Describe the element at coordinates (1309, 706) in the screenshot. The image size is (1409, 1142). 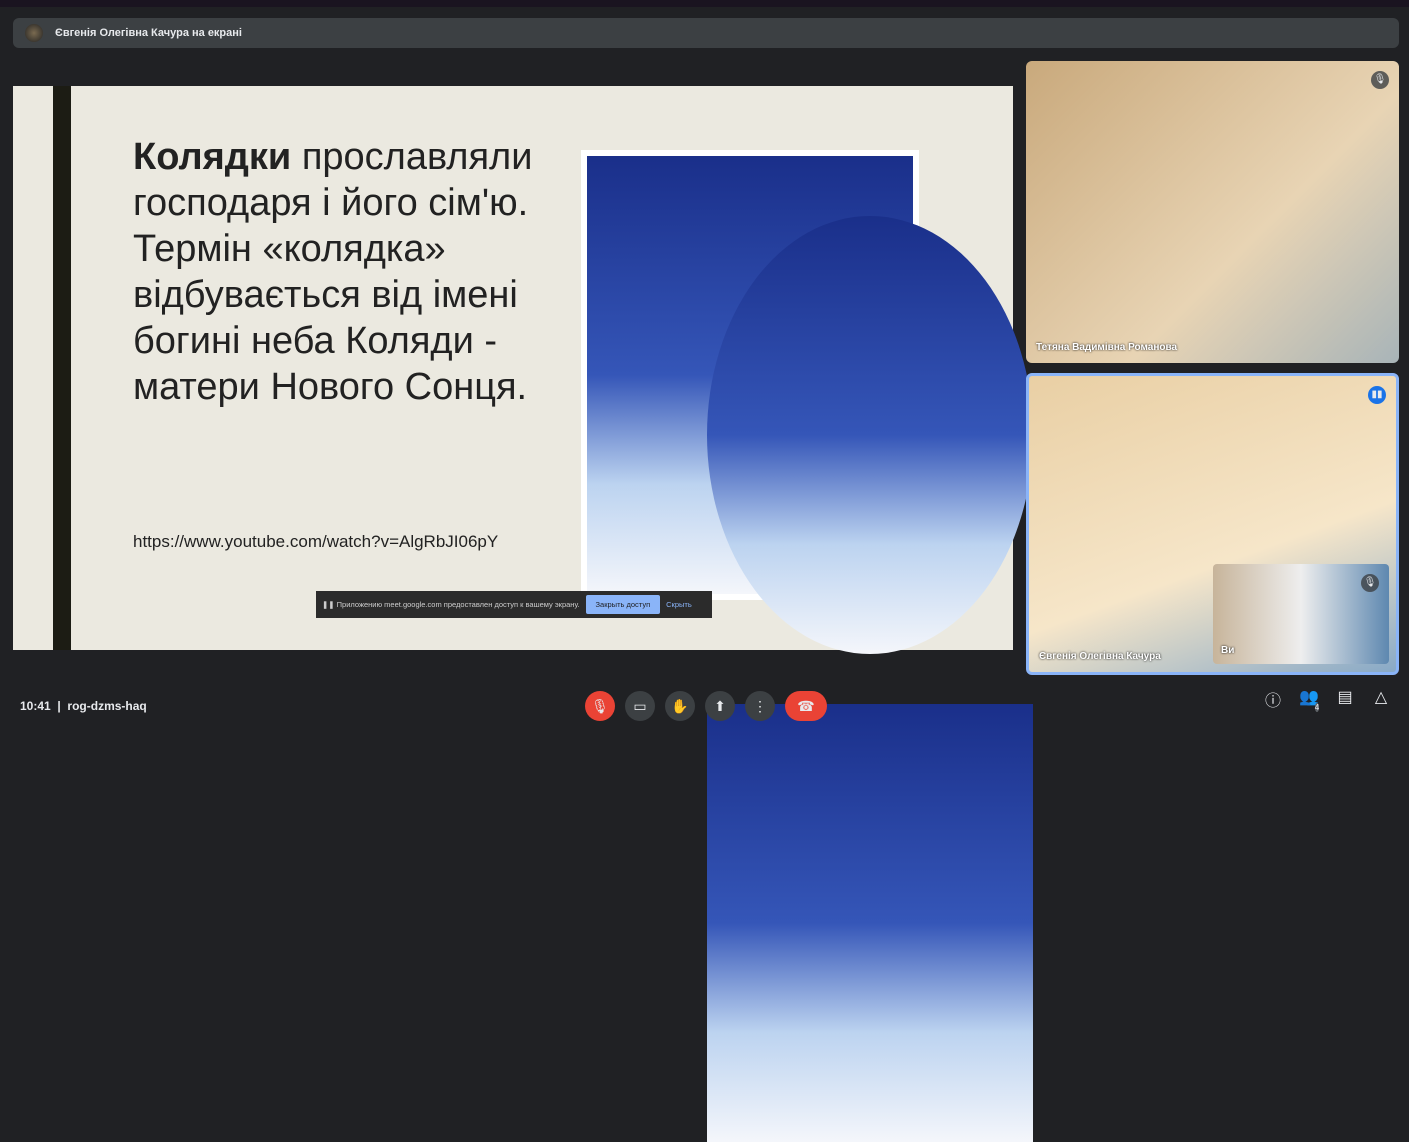
I see `people-icon: 👥4` at that location.